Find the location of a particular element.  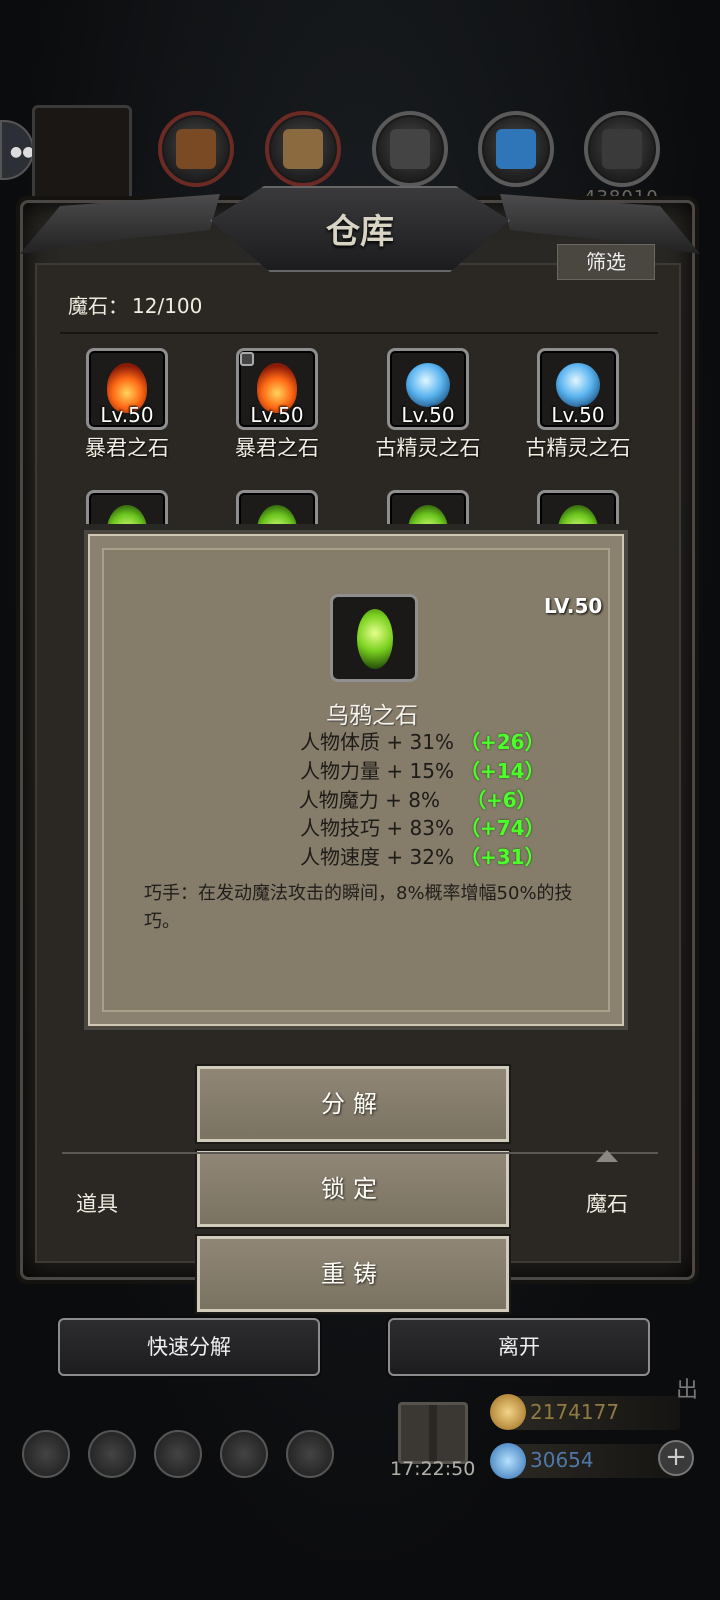

gold-value: 2174177 is located at coordinates (575, 1412).